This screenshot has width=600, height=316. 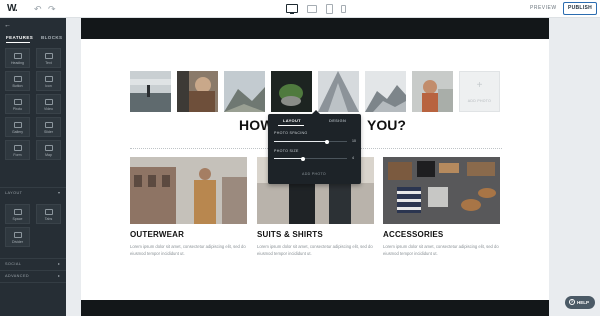 What do you see at coordinates (354, 141) in the screenshot?
I see `photo-spacing-value: 10` at bounding box center [354, 141].